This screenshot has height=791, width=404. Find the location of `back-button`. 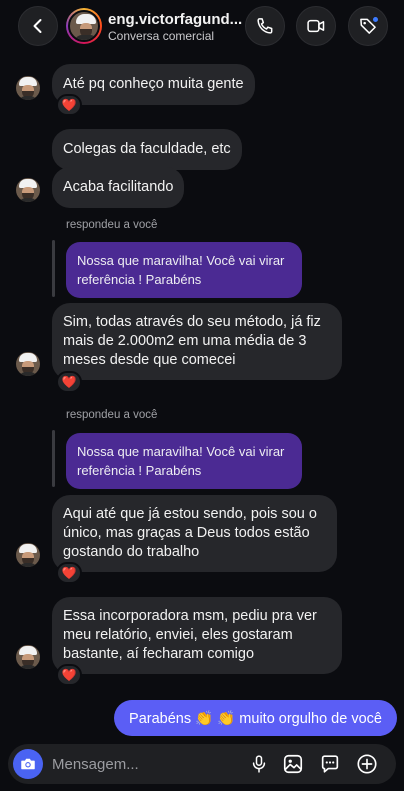

back-button is located at coordinates (38, 26).